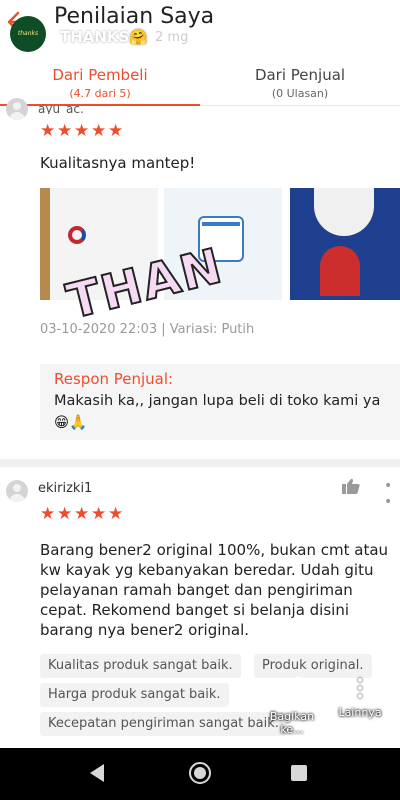 This screenshot has height=800, width=400. I want to click on shirt-collar-shape, so click(344, 212).